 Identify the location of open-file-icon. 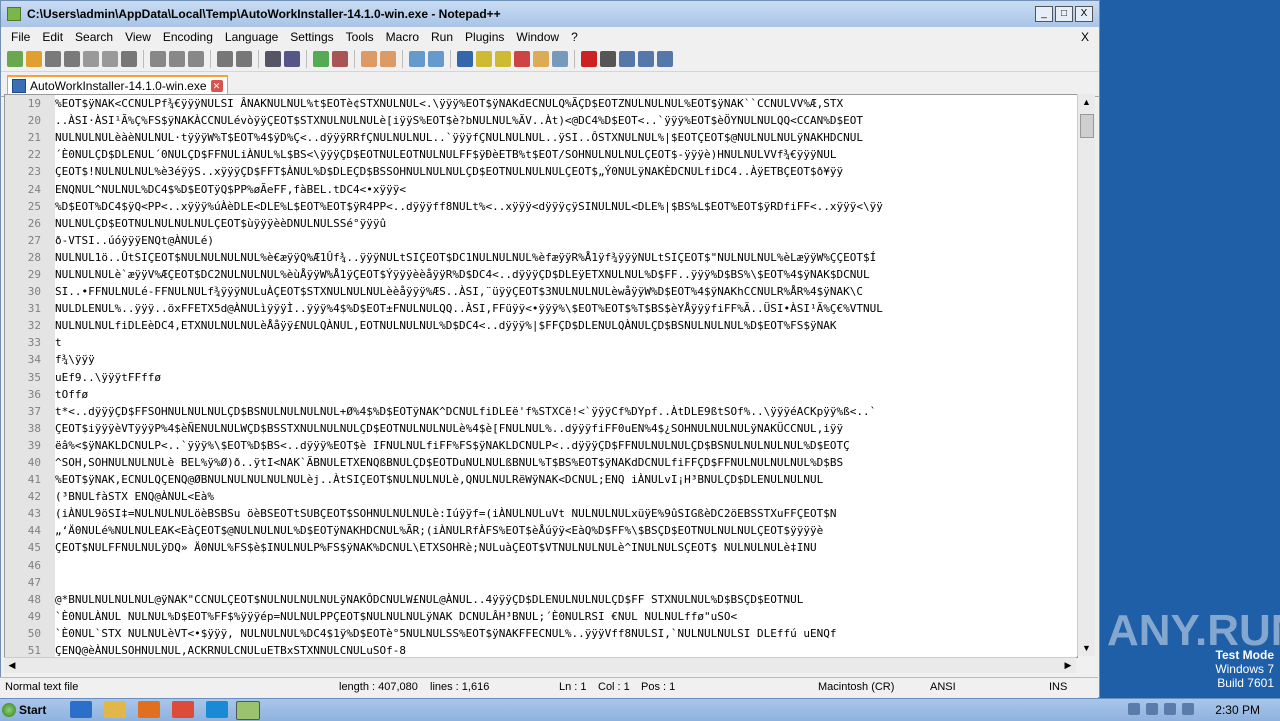
(34, 59).